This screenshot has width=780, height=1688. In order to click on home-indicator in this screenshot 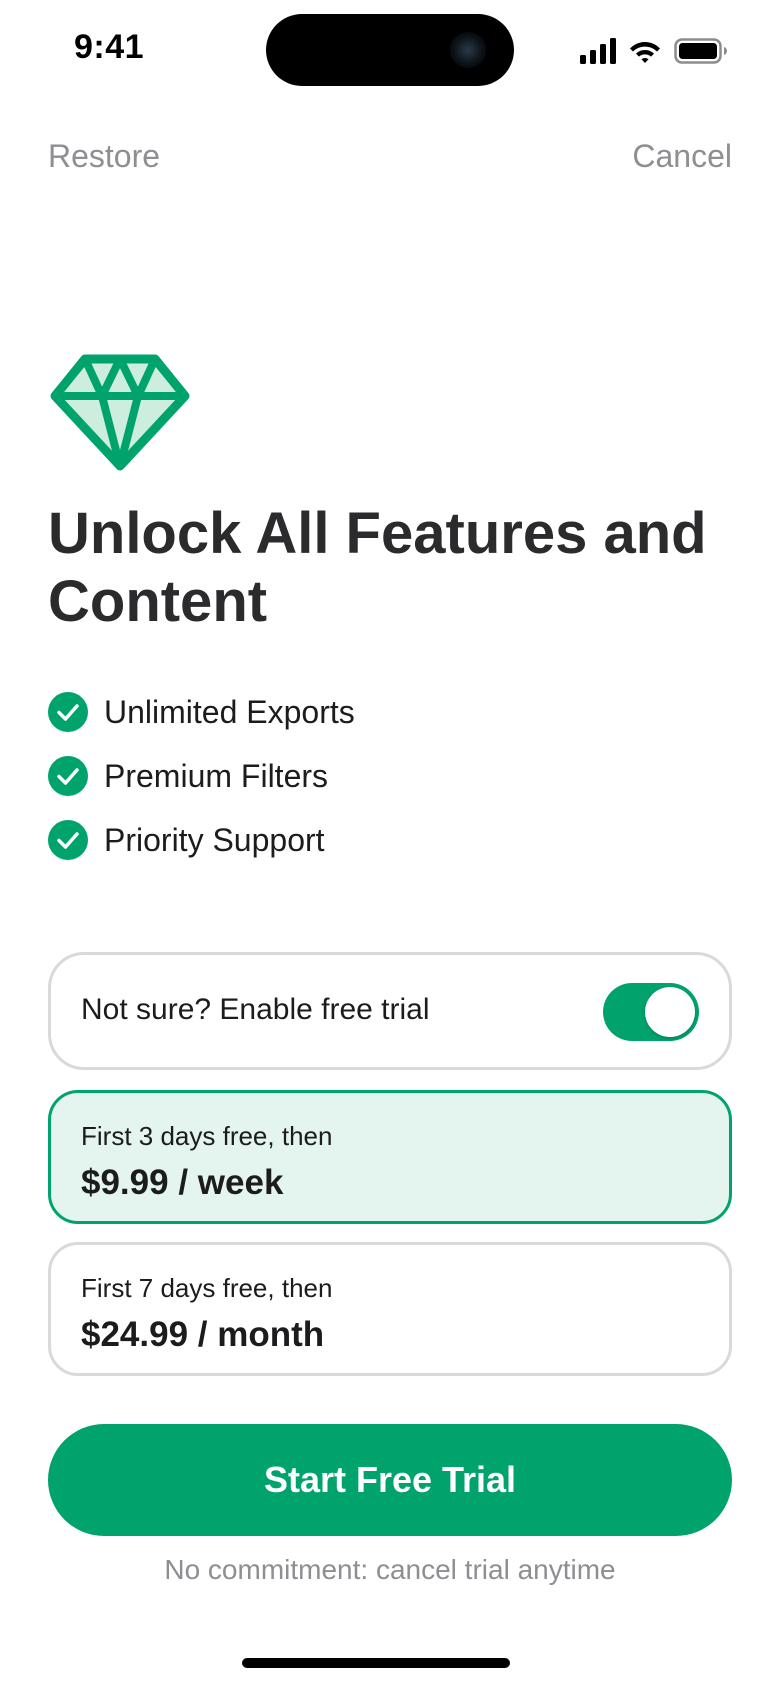, I will do `click(376, 1663)`.